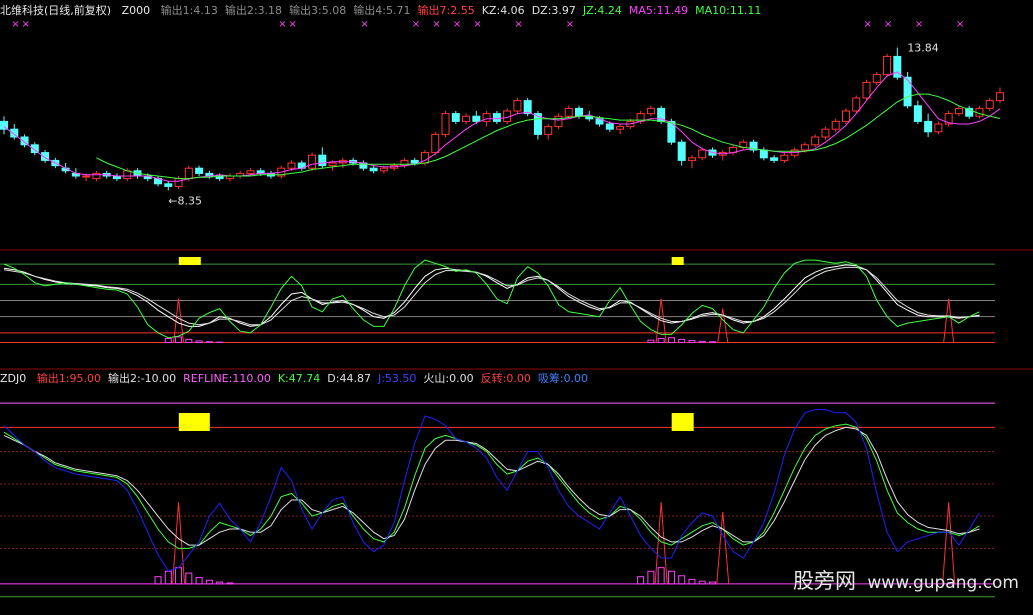  Describe the element at coordinates (824, 581) in the screenshot. I see `watermark-logo: 股旁网` at that location.